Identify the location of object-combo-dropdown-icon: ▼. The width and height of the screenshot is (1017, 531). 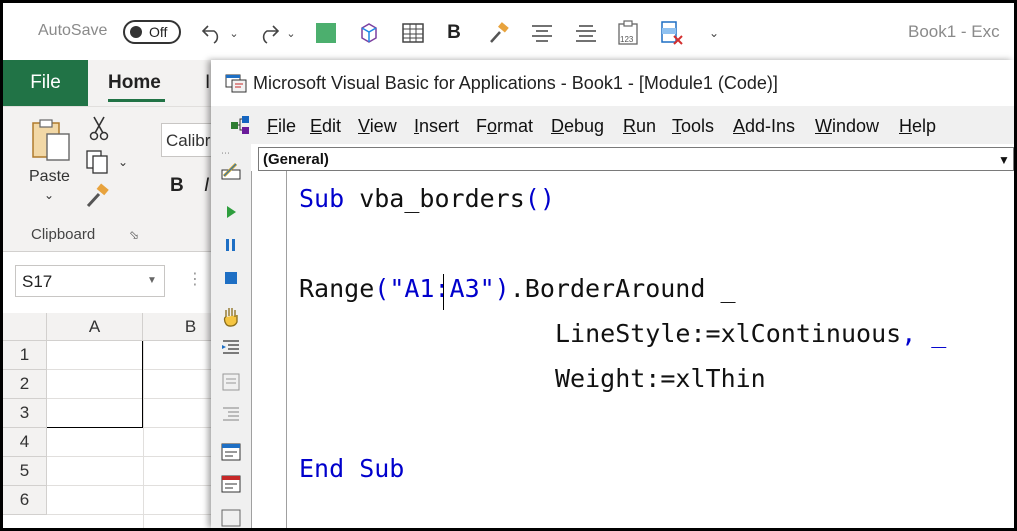
(1004, 160).